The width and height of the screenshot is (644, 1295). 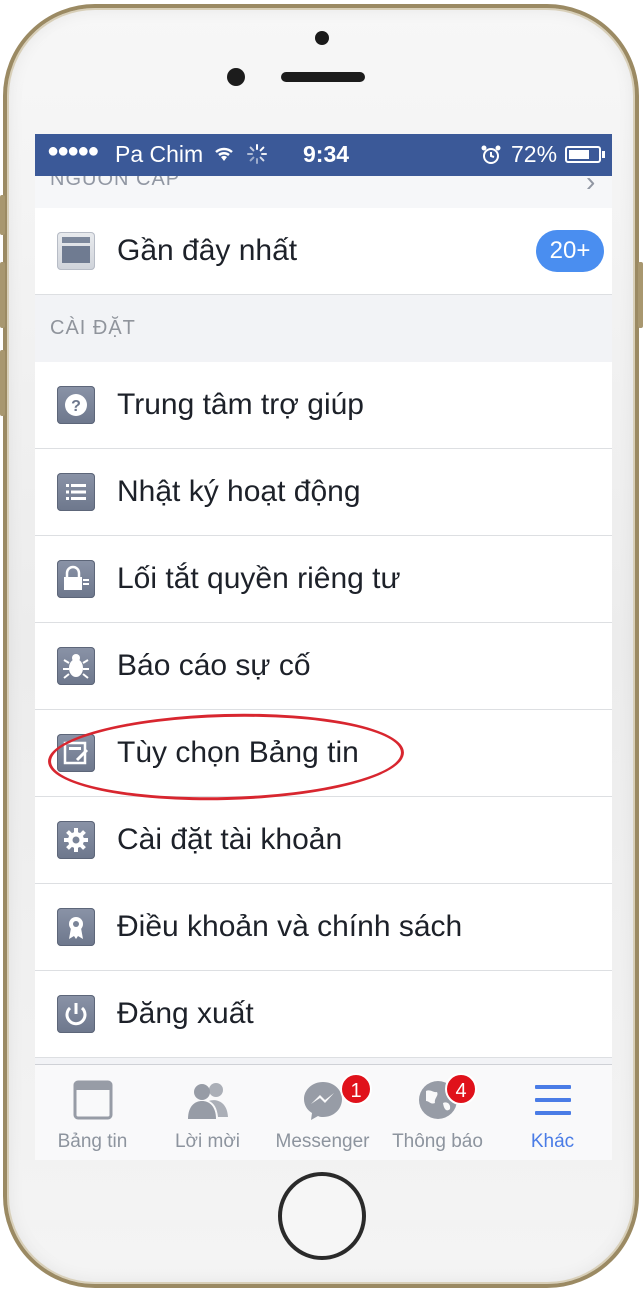 What do you see at coordinates (185, 1013) in the screenshot?
I see `log-out-label: Đăng xuất` at bounding box center [185, 1013].